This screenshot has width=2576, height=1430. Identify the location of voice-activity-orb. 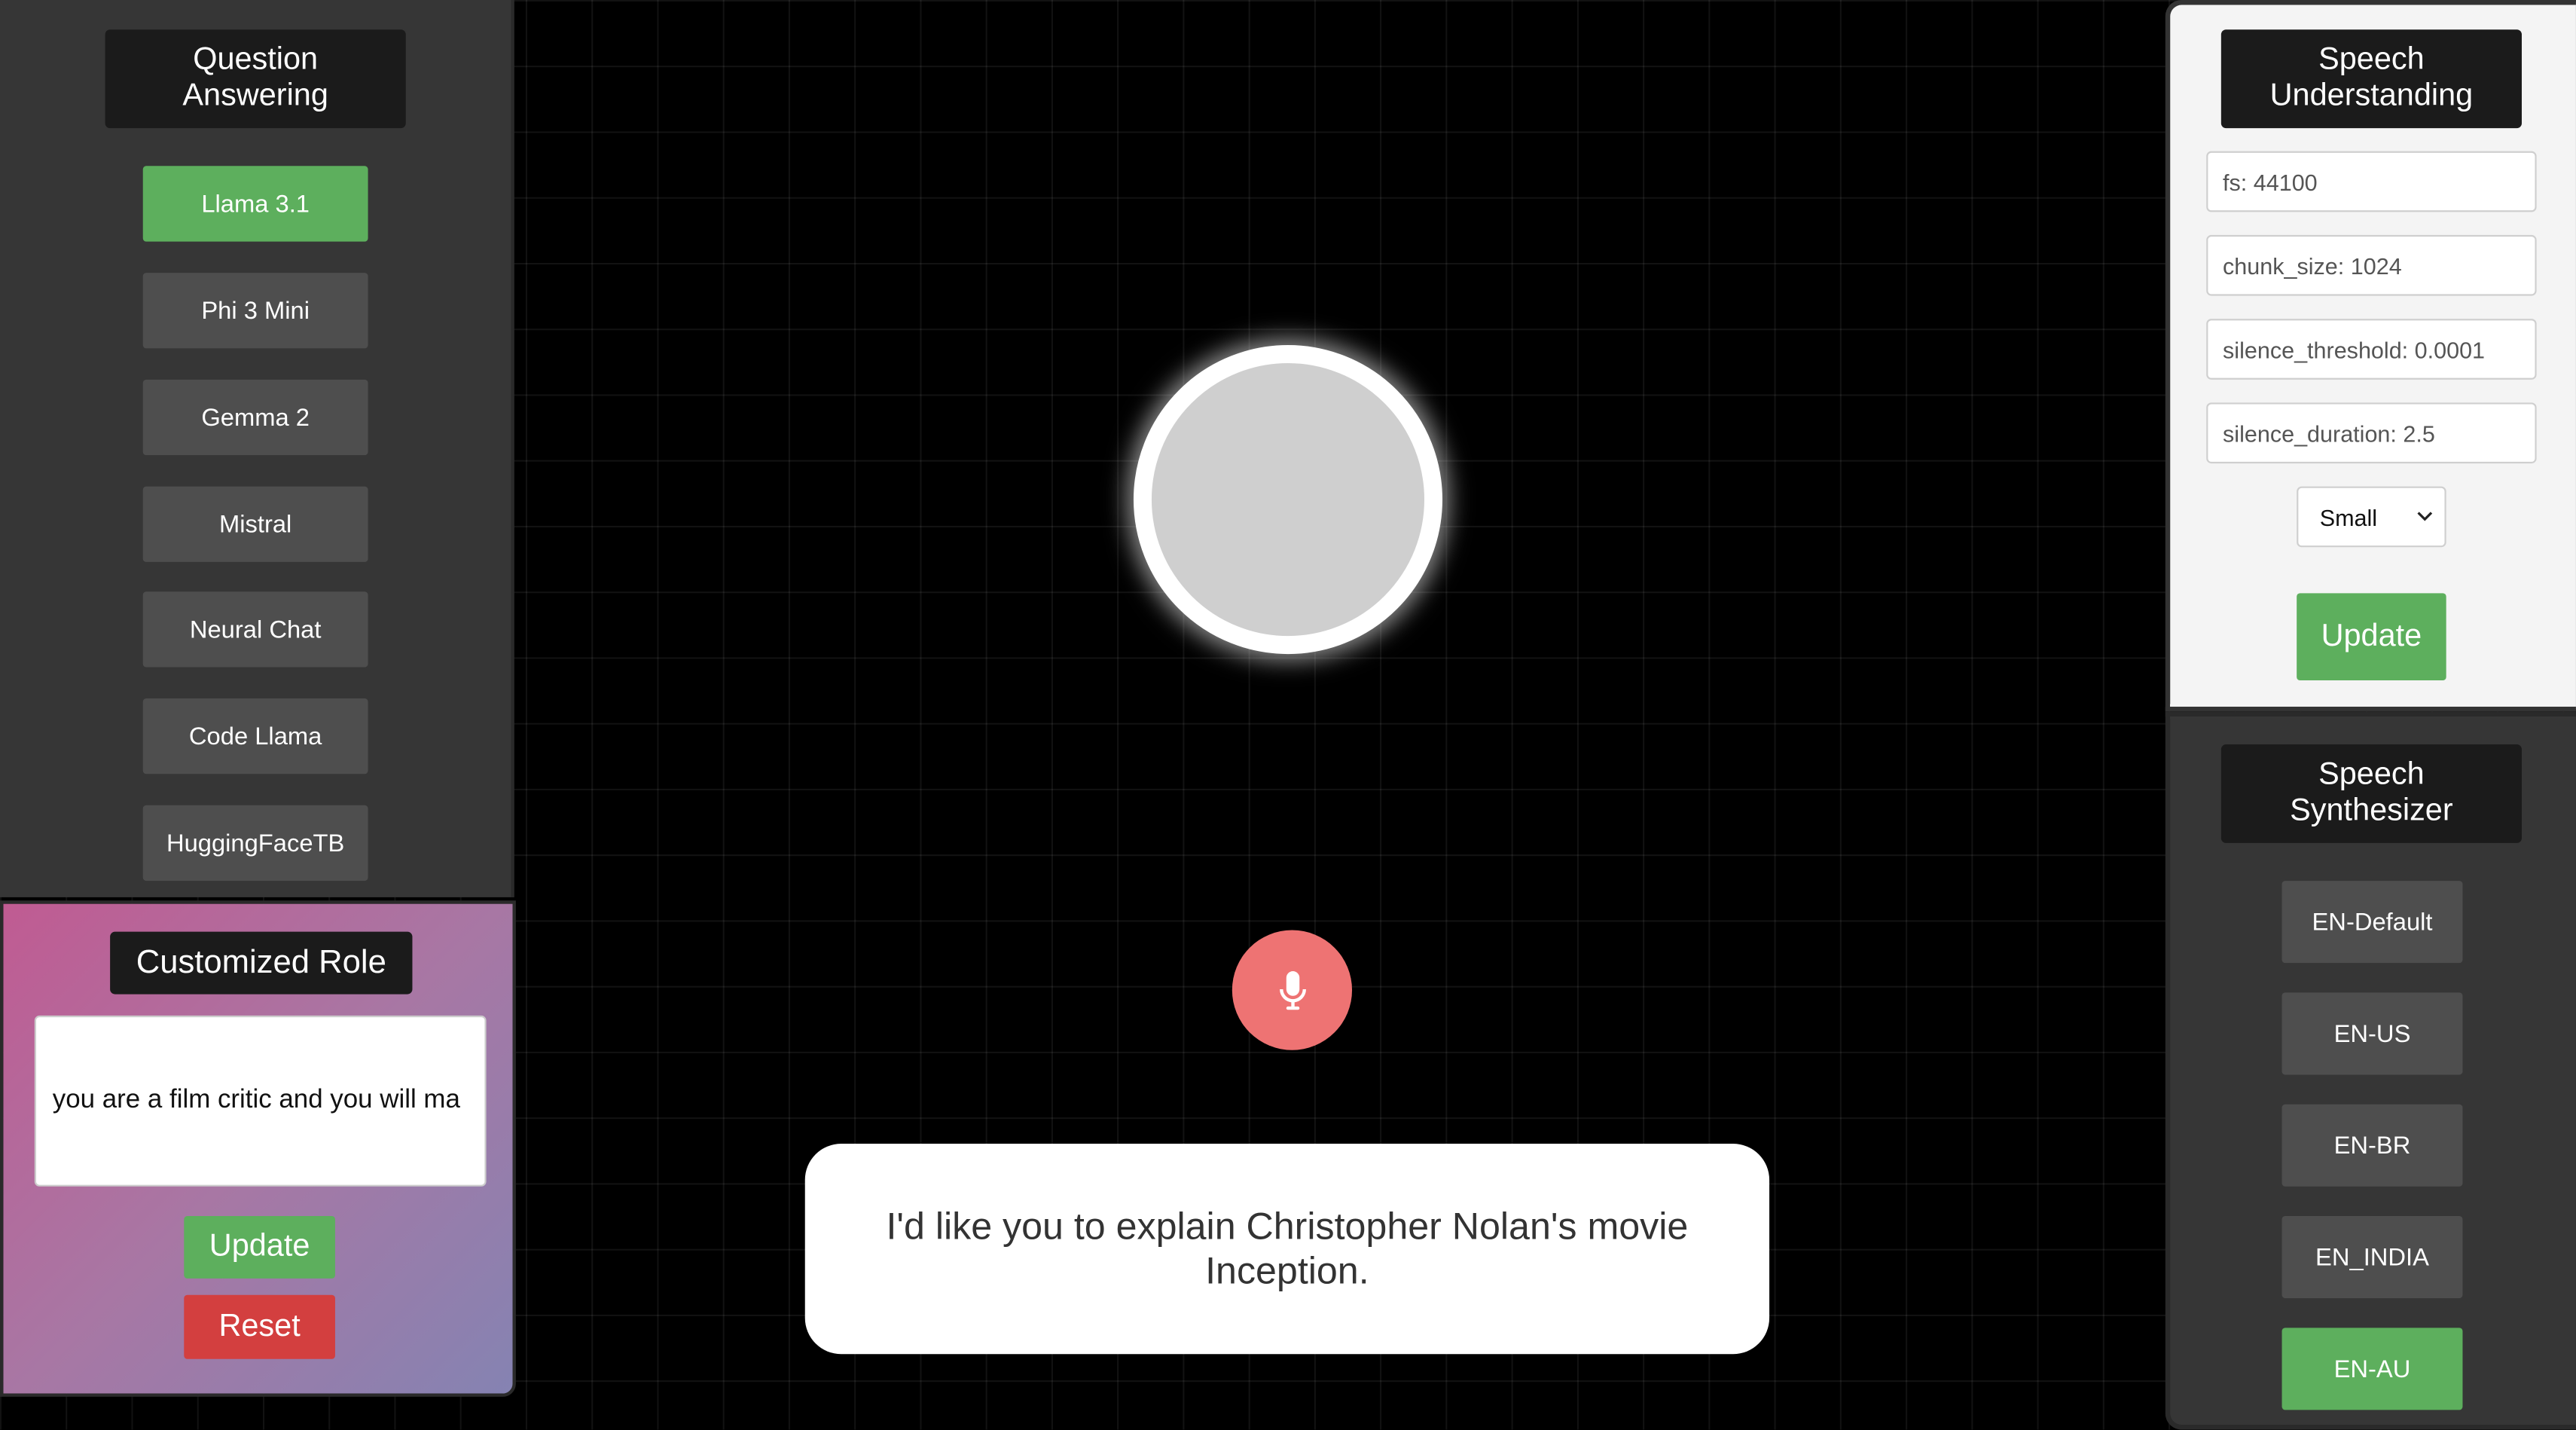
(1288, 500).